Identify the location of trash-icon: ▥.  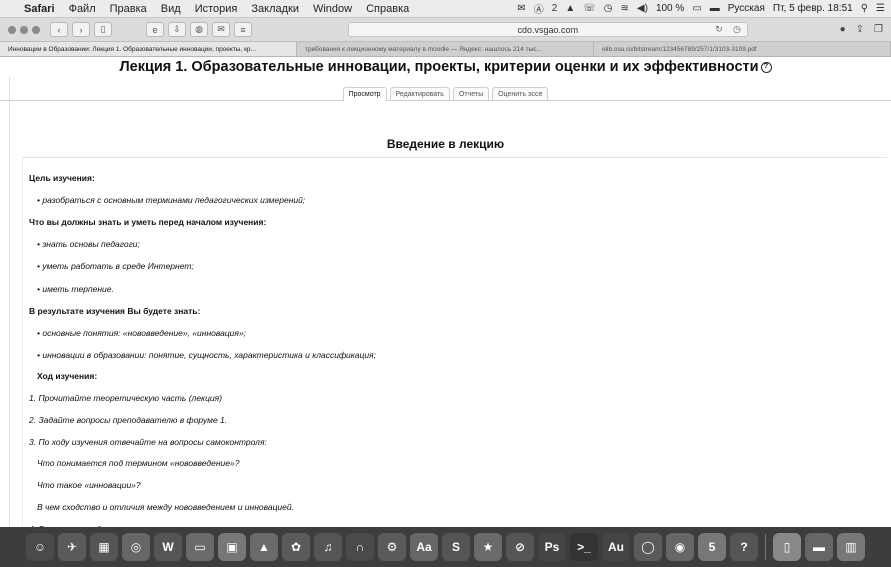
(851, 547).